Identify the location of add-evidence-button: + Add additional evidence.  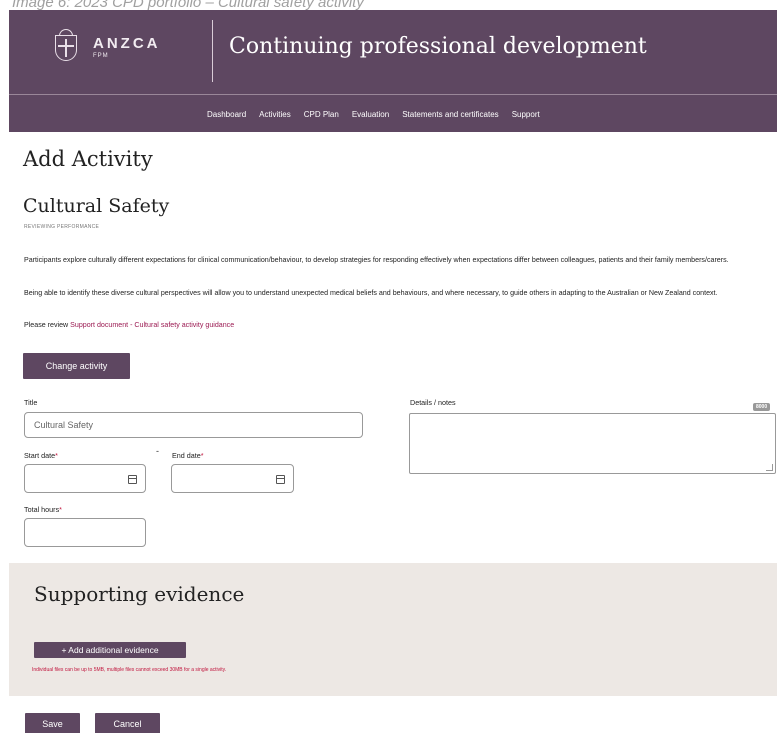
(110, 650).